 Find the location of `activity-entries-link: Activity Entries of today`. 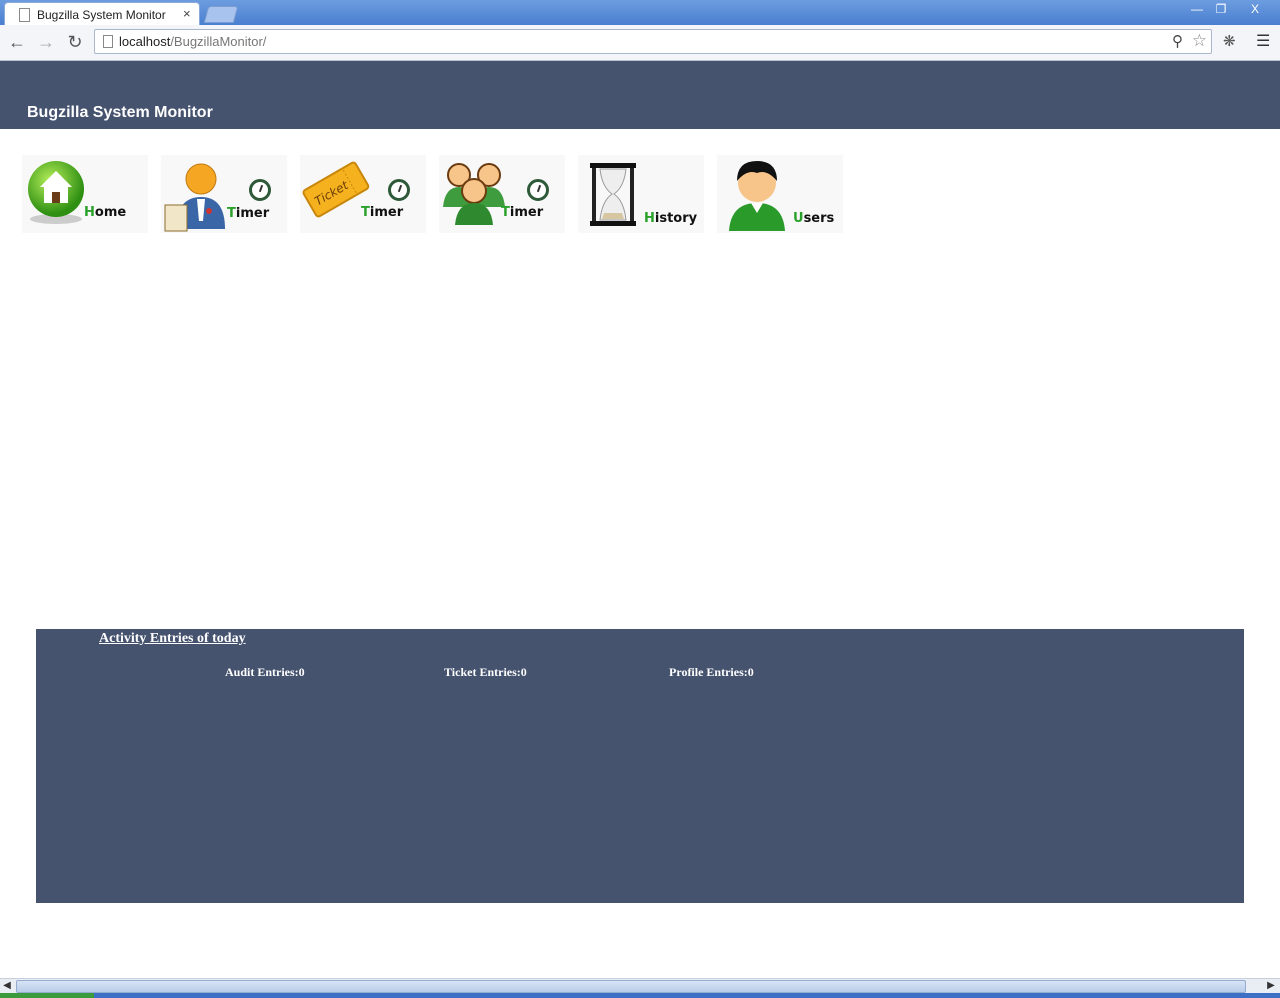

activity-entries-link: Activity Entries of today is located at coordinates (172, 639).